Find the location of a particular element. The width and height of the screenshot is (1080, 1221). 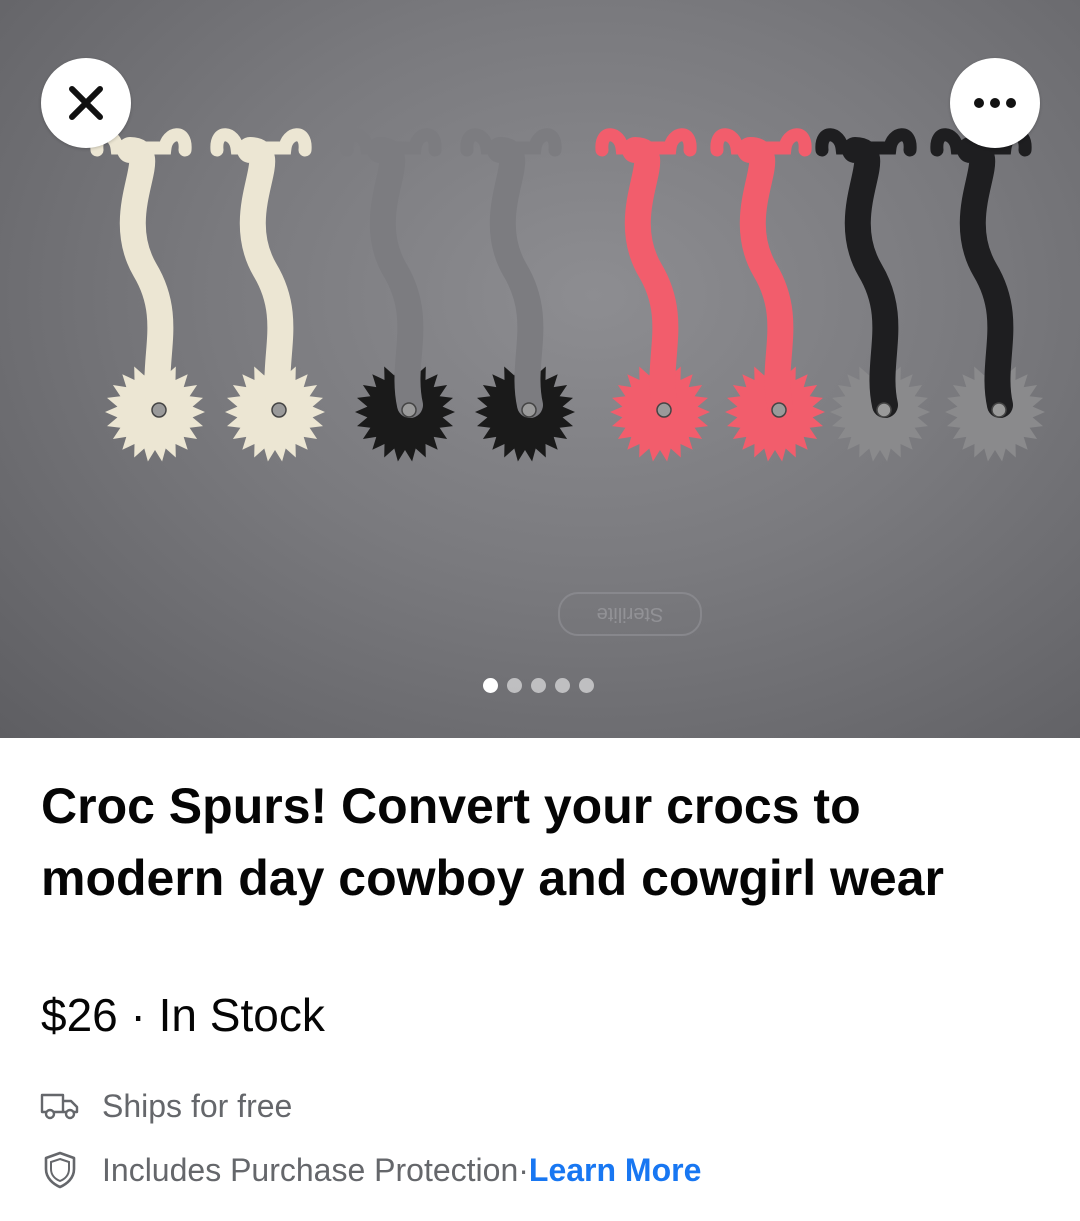

price-availability: $26 · In Stock is located at coordinates (183, 1015).